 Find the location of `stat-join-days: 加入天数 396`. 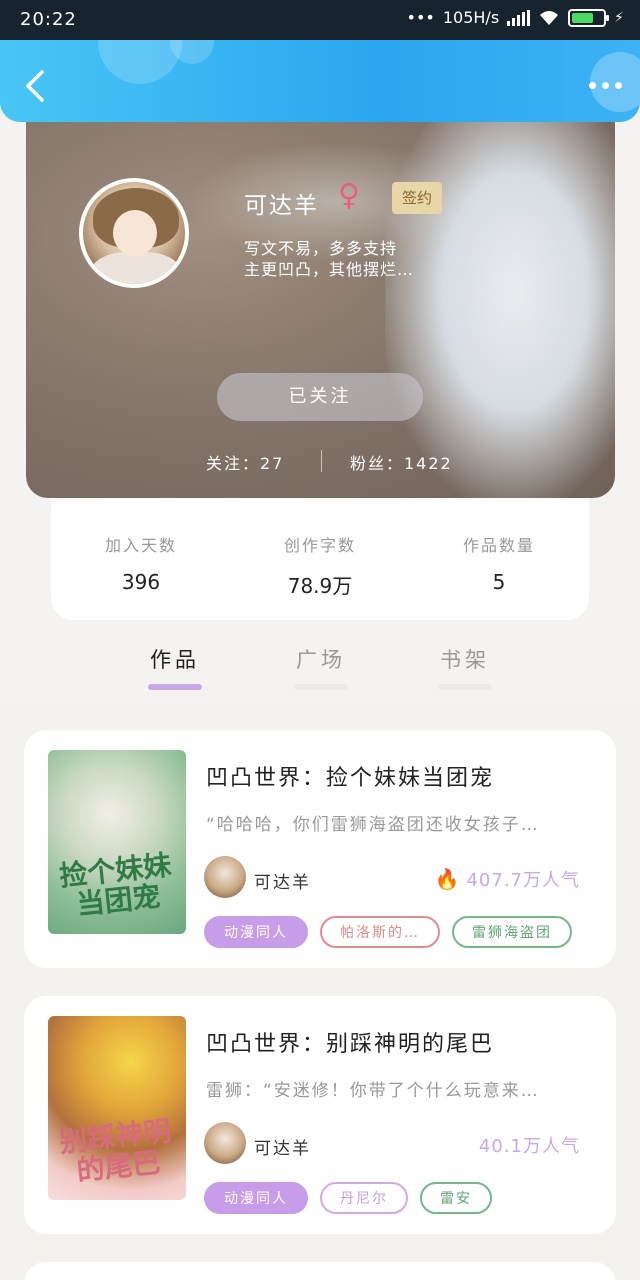

stat-join-days: 加入天数 396 is located at coordinates (141, 563).